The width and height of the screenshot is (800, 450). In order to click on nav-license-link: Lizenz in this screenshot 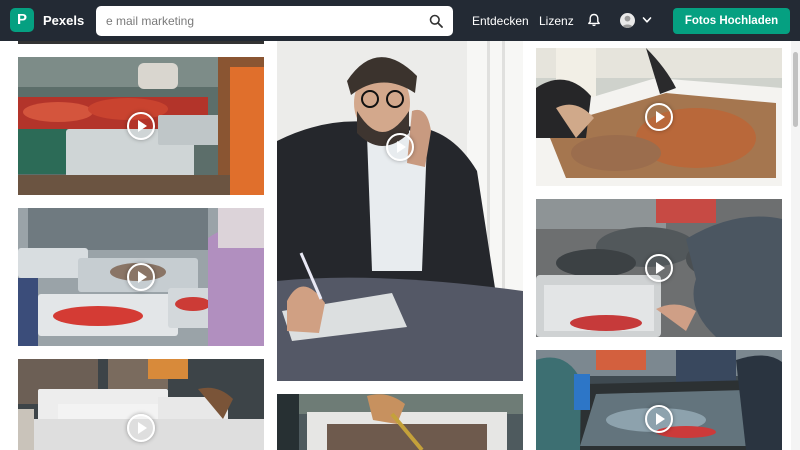, I will do `click(556, 21)`.